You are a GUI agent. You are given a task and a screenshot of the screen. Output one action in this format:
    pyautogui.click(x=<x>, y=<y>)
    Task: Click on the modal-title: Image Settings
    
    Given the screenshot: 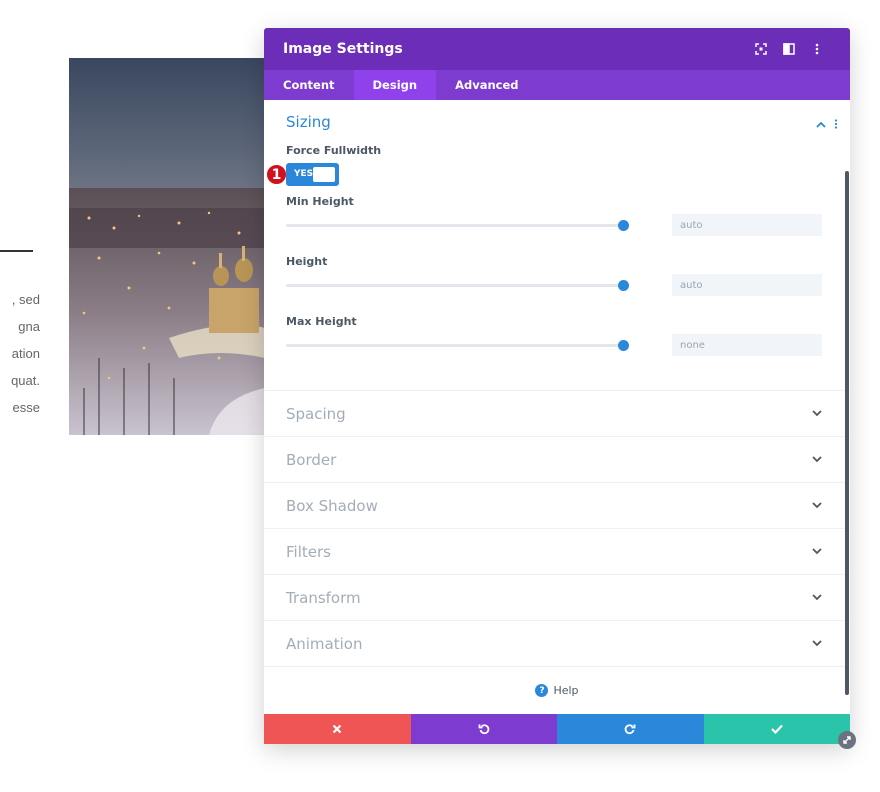 What is the action you would take?
    pyautogui.click(x=343, y=49)
    